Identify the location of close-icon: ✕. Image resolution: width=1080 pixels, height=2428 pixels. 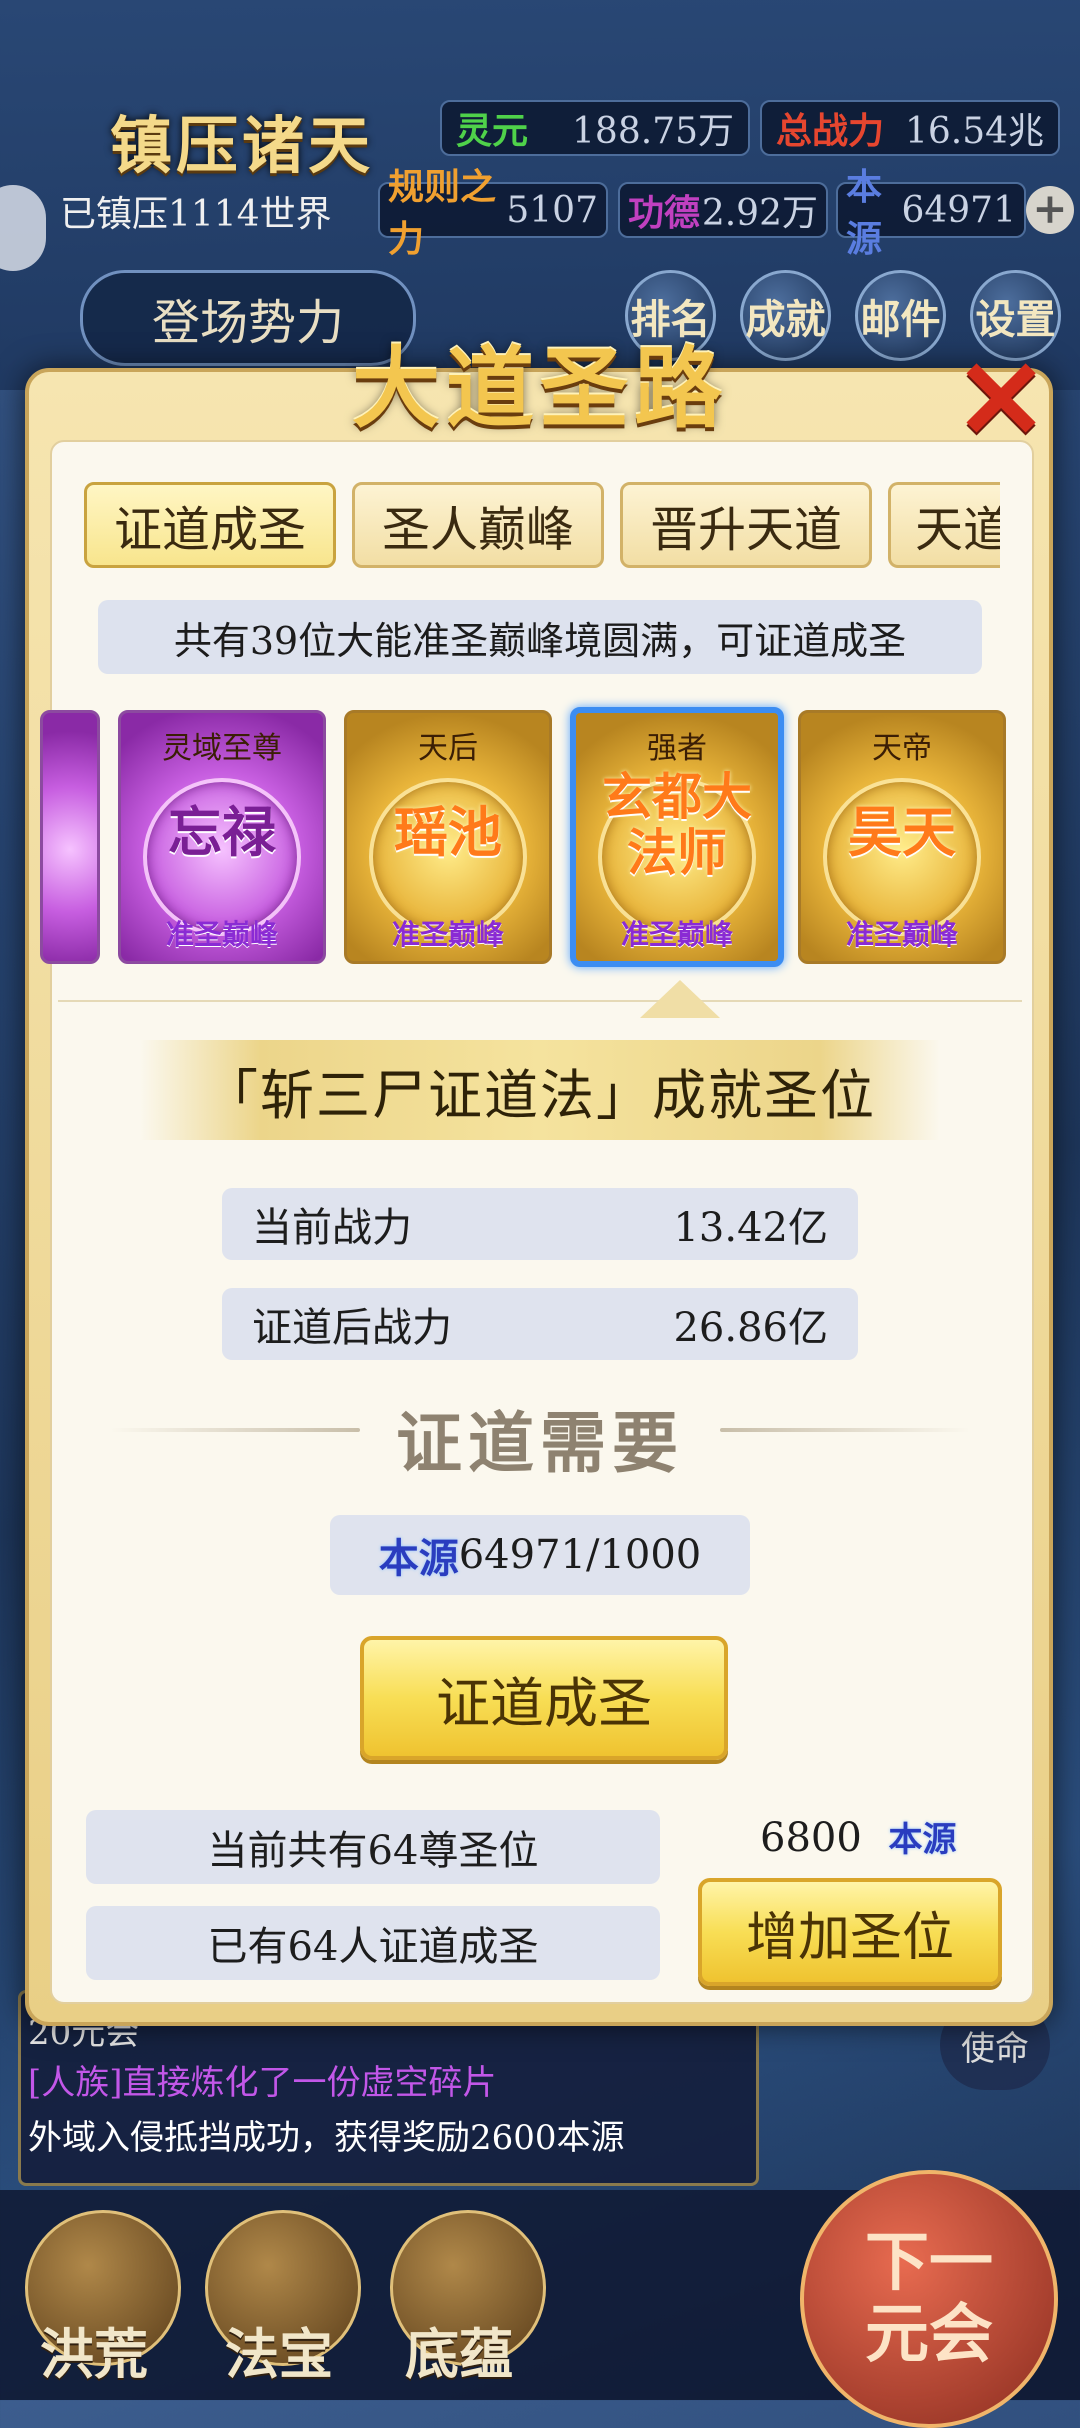
(1001, 400).